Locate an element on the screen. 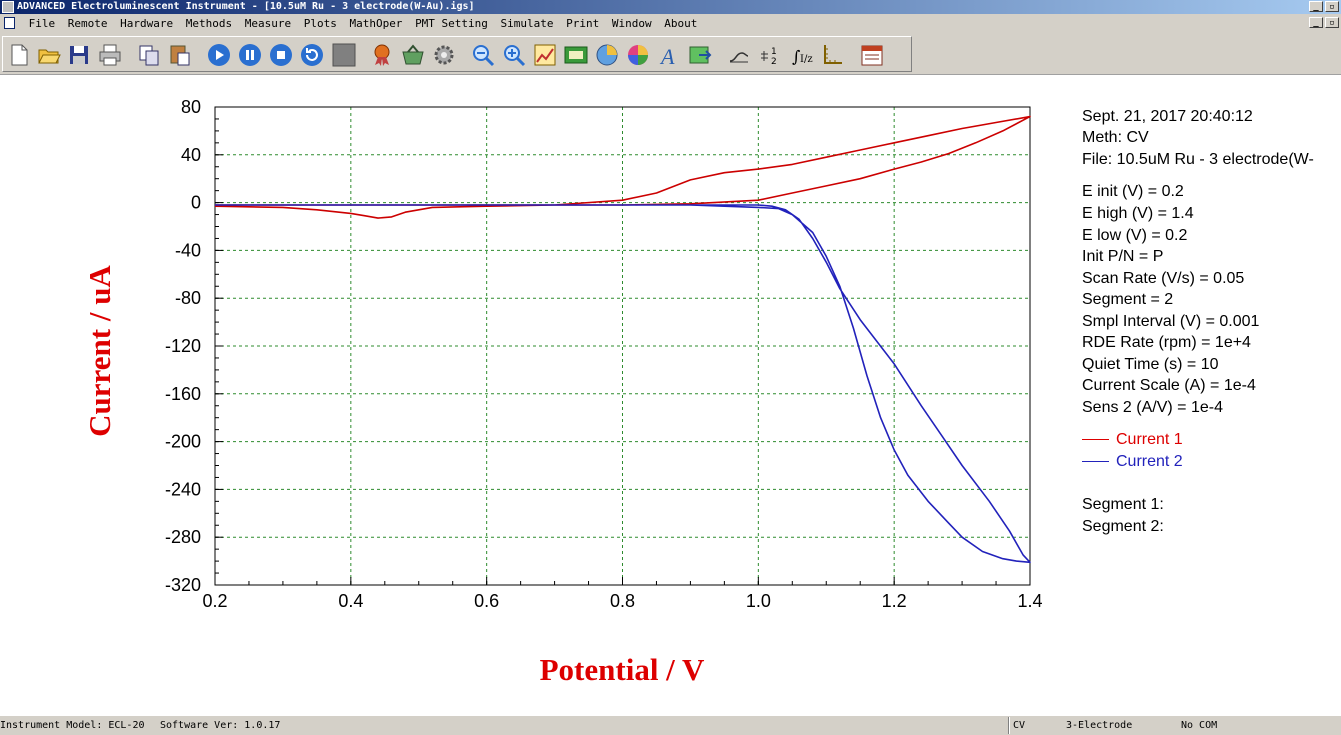  x-tick-label: 1.4 is located at coordinates (1029, 601).